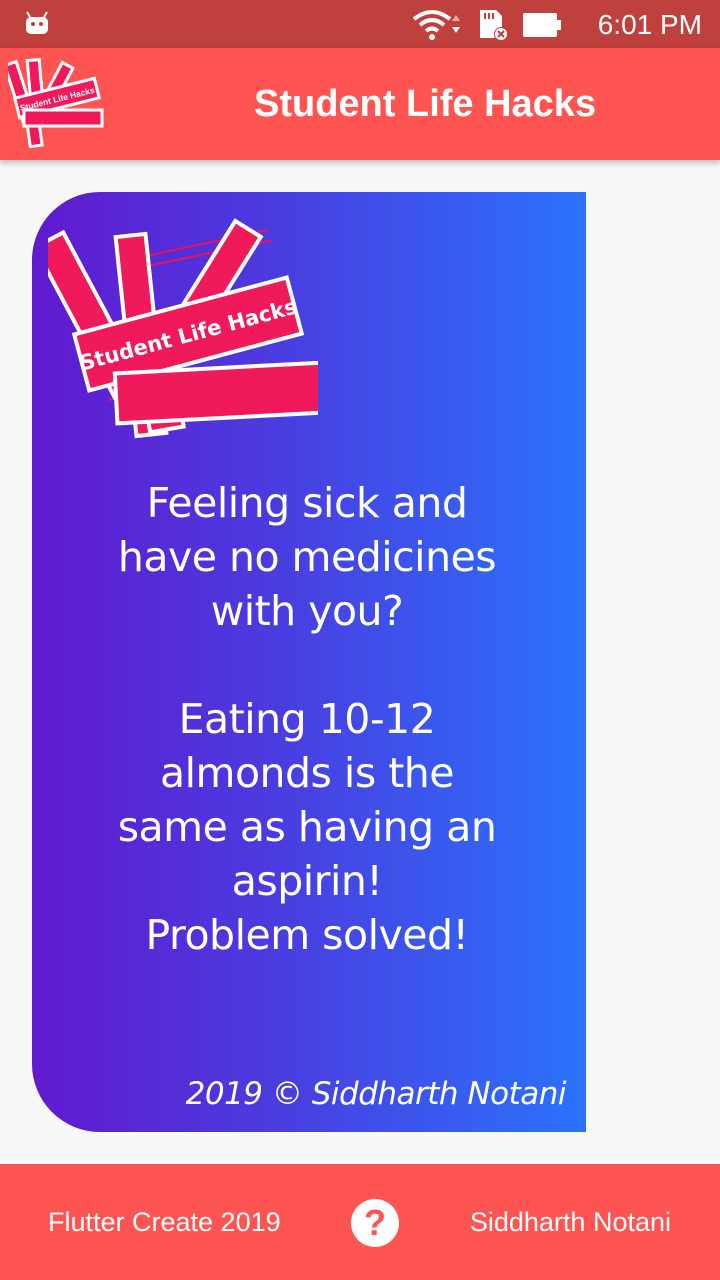 The width and height of the screenshot is (720, 1280). What do you see at coordinates (376, 1094) in the screenshot?
I see `card-credit: 2019 © Siddharth Notani` at bounding box center [376, 1094].